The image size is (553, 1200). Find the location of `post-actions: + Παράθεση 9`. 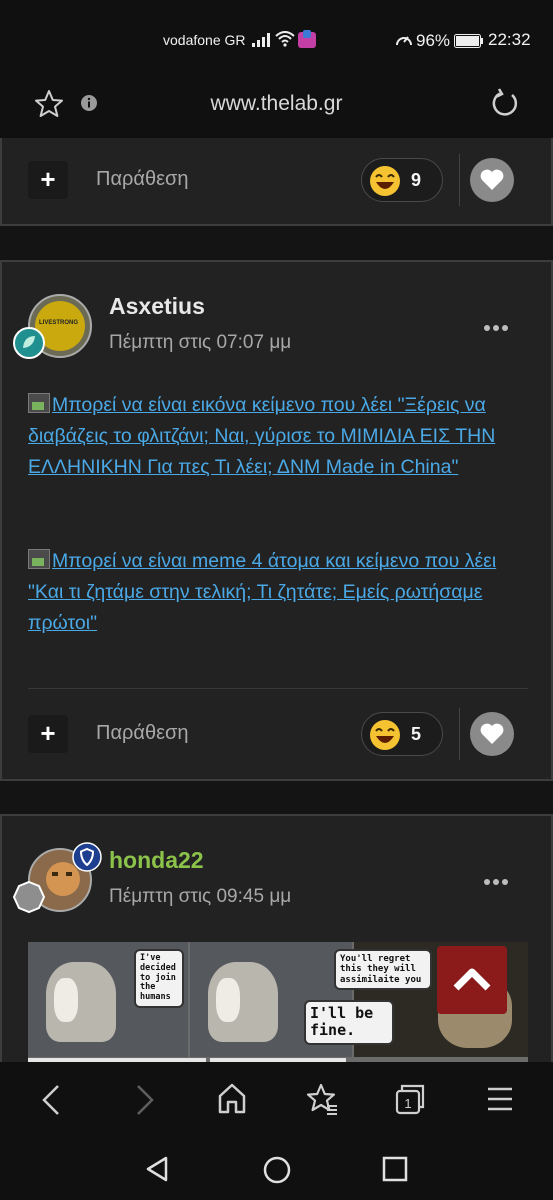

post-actions: + Παράθεση 9 is located at coordinates (276, 180).